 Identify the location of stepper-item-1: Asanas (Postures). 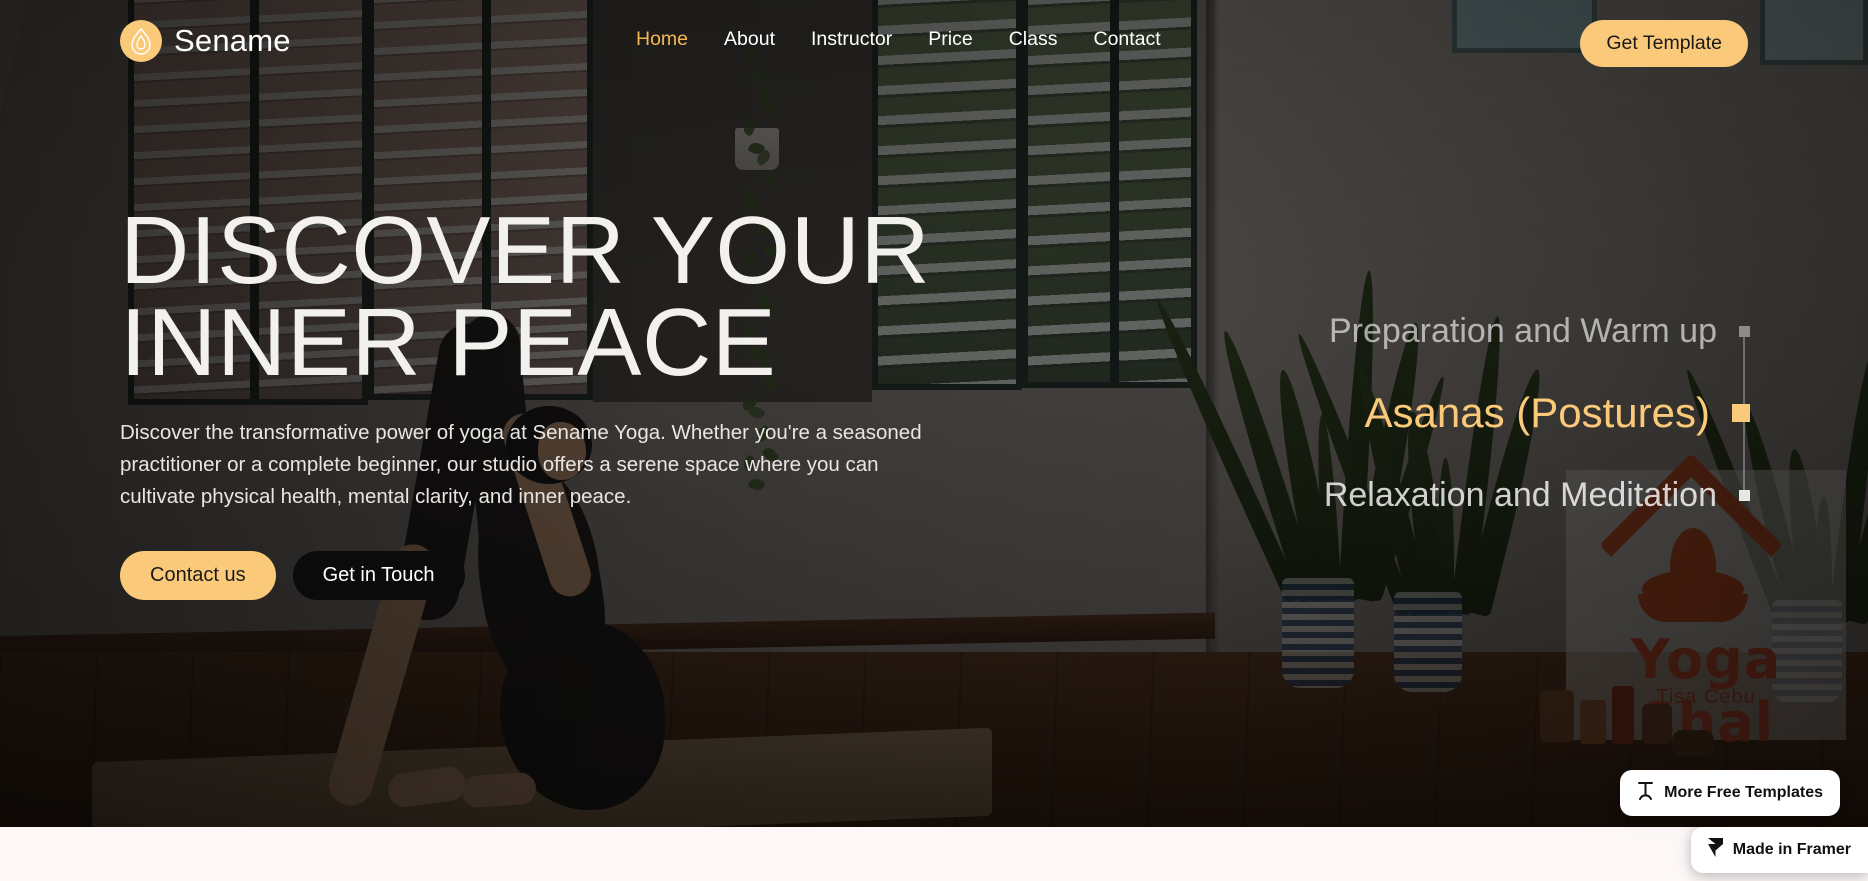
(1540, 413).